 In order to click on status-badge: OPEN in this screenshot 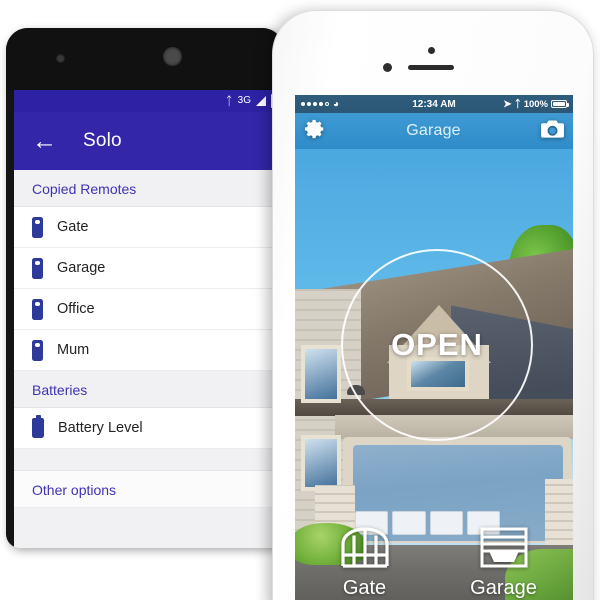, I will do `click(437, 344)`.